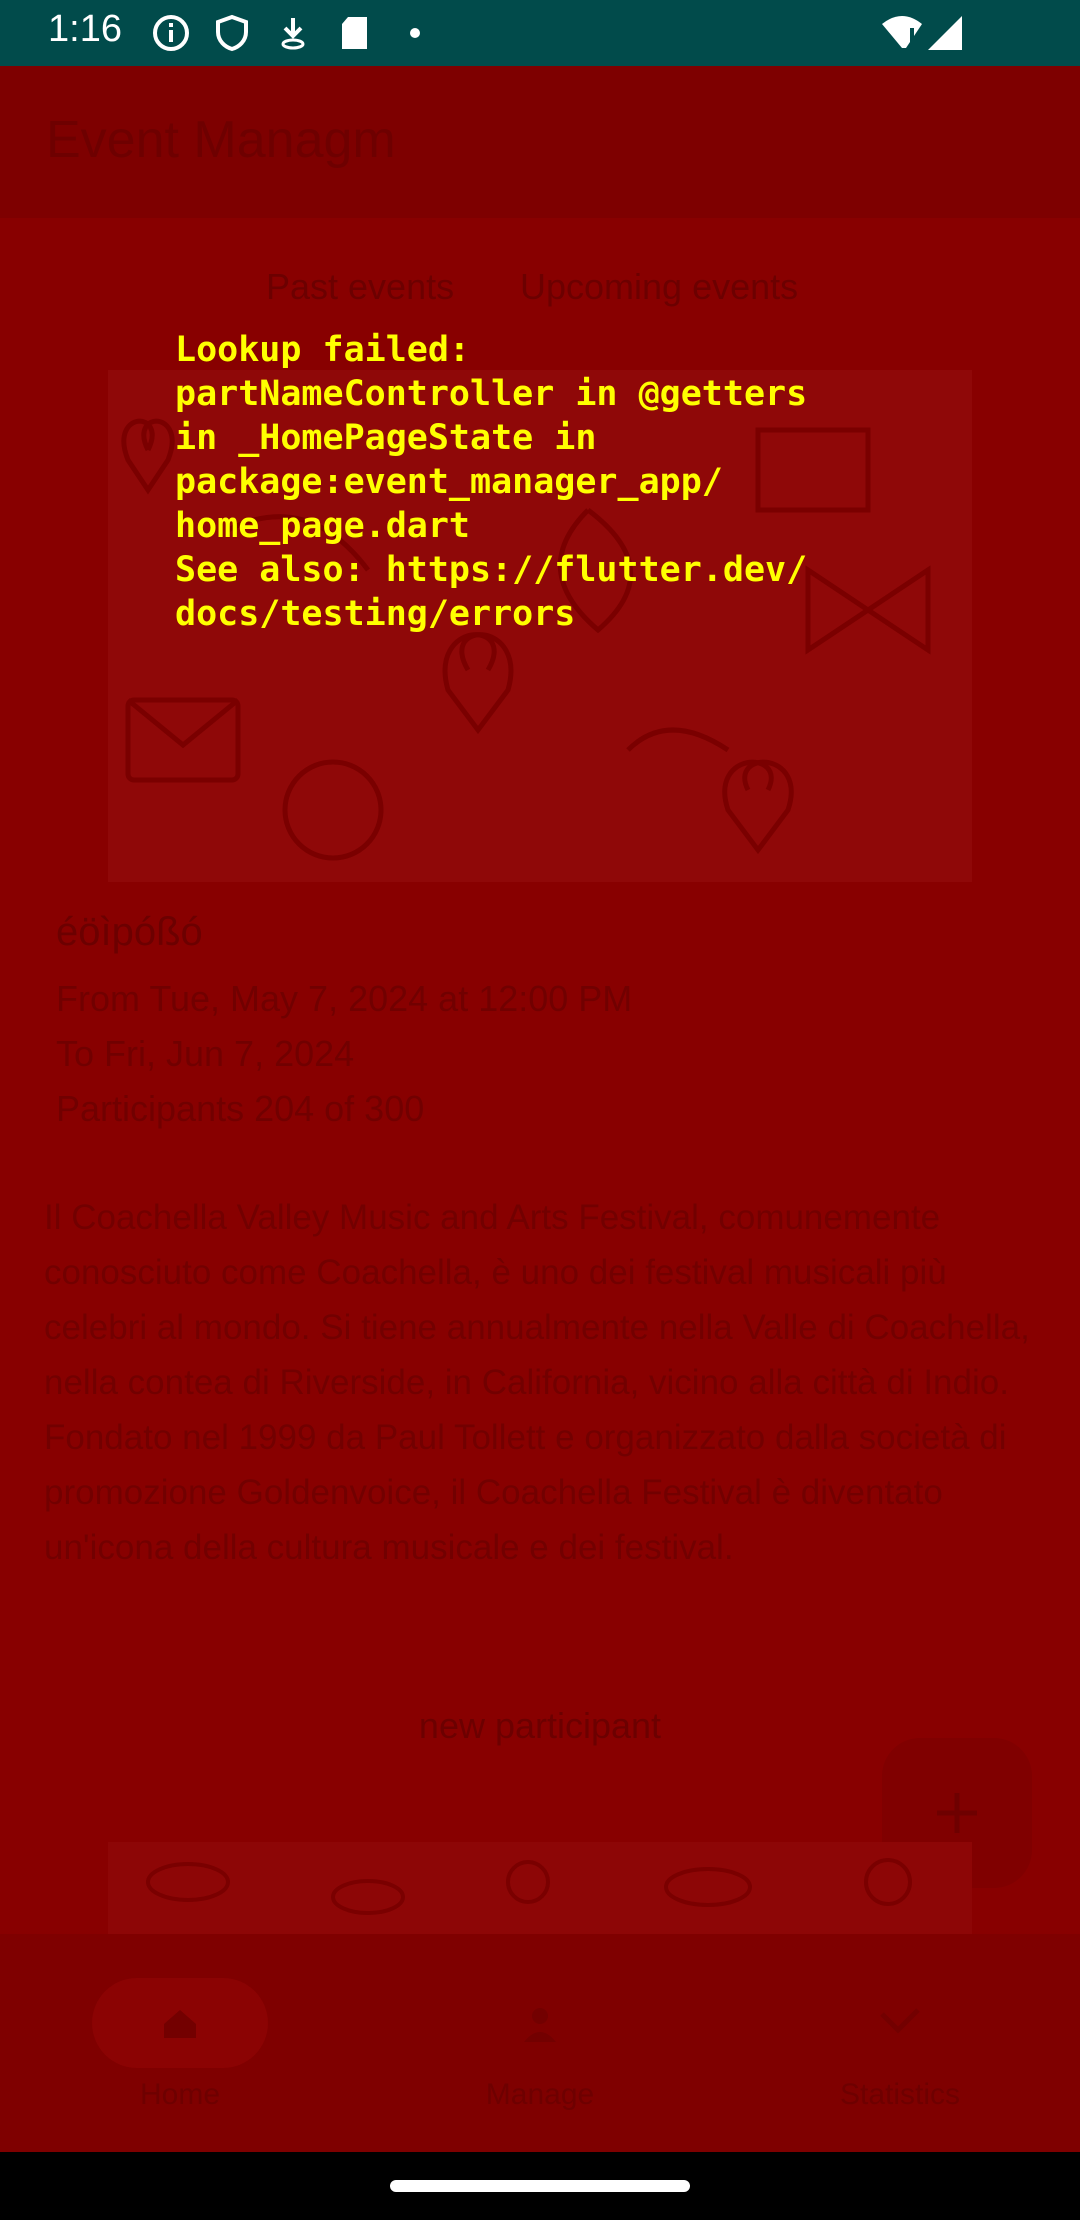 This screenshot has width=1080, height=2220. What do you see at coordinates (293, 34) in the screenshot?
I see `download-icon` at bounding box center [293, 34].